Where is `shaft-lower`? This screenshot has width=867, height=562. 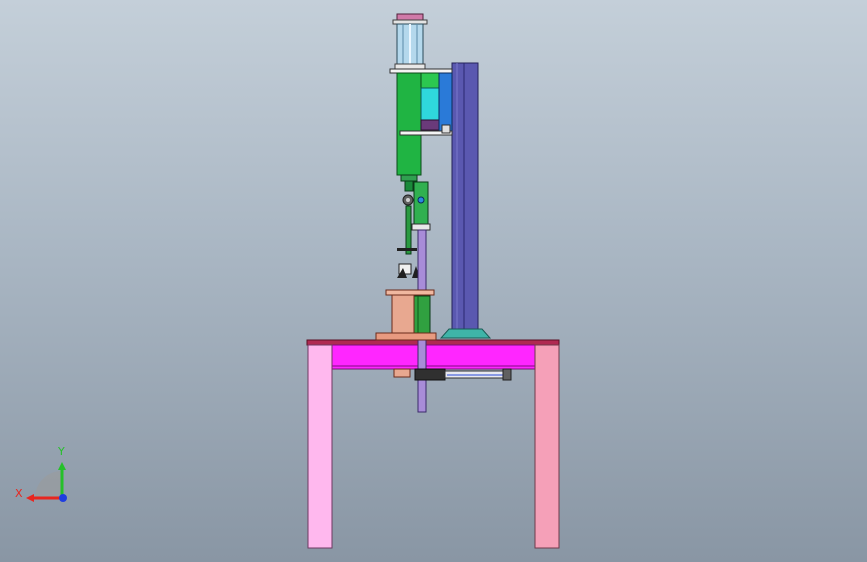 shaft-lower is located at coordinates (408, 230).